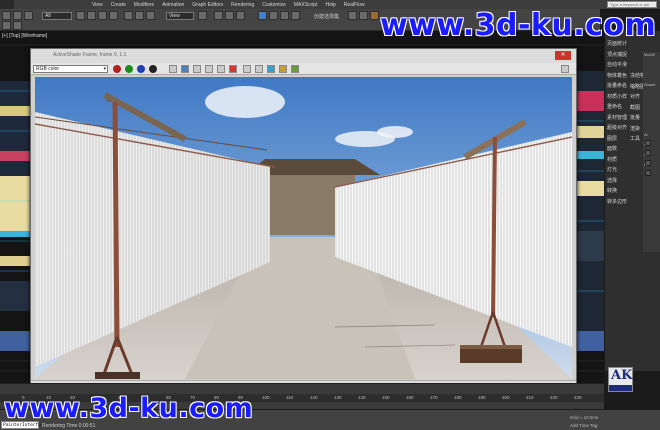  What do you see at coordinates (617, 128) in the screenshot?
I see `plugin-item: 超级对齐` at bounding box center [617, 128].